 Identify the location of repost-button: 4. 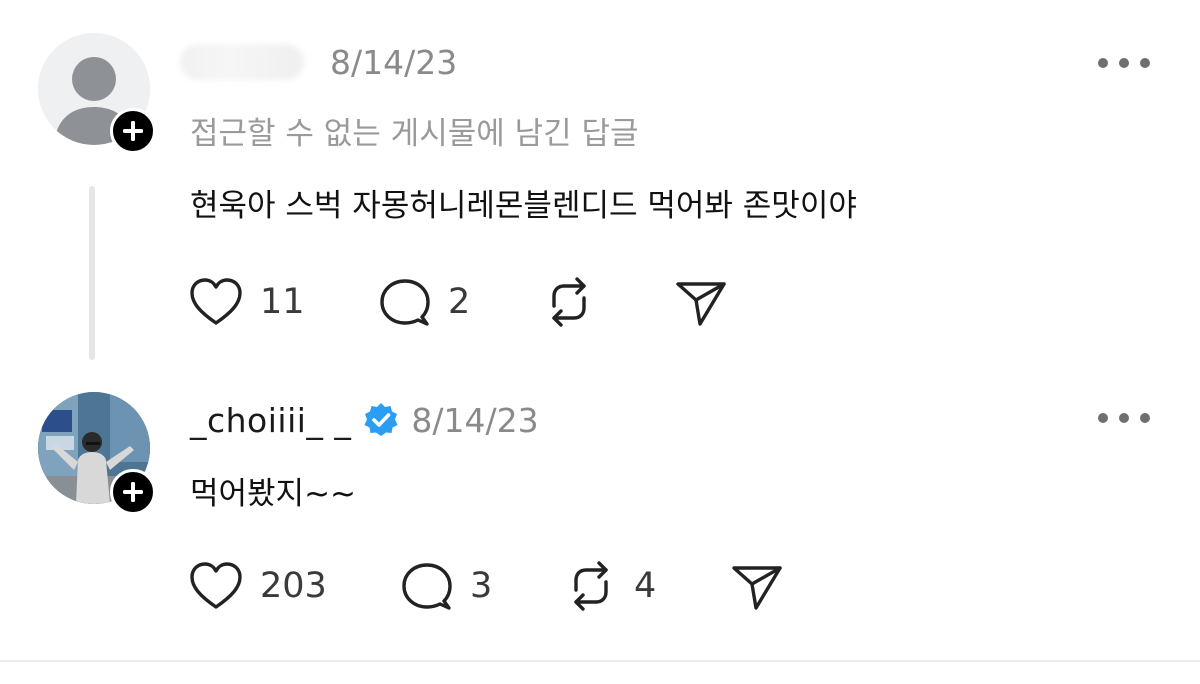
(610, 586).